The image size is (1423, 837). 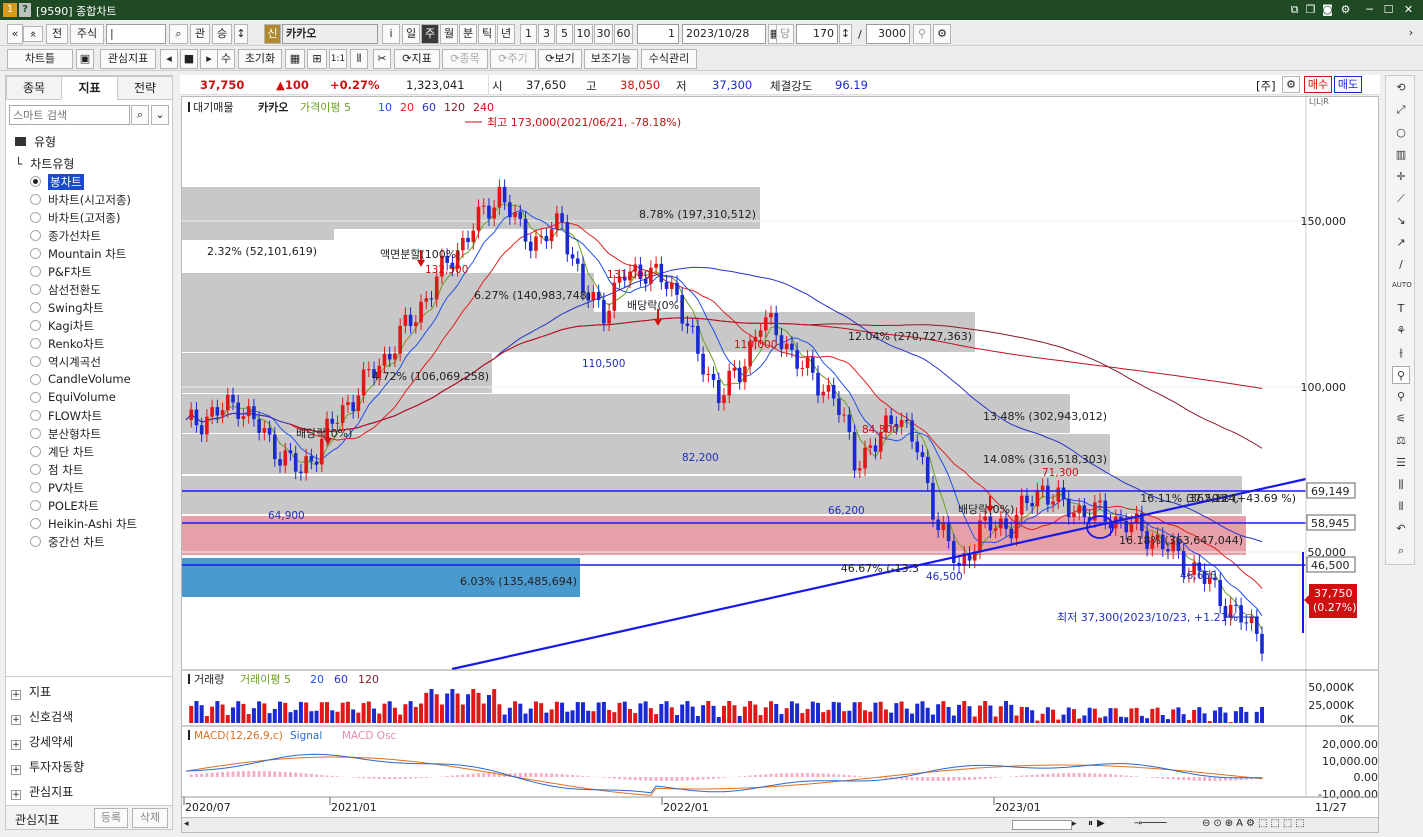 I want to click on chart-type-item: 중간선 차트, so click(x=76, y=542).